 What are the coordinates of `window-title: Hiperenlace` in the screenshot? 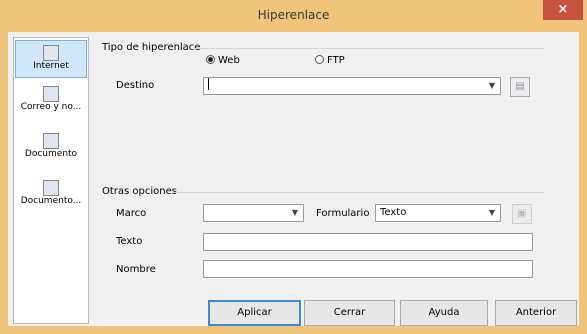 It's located at (293, 15).